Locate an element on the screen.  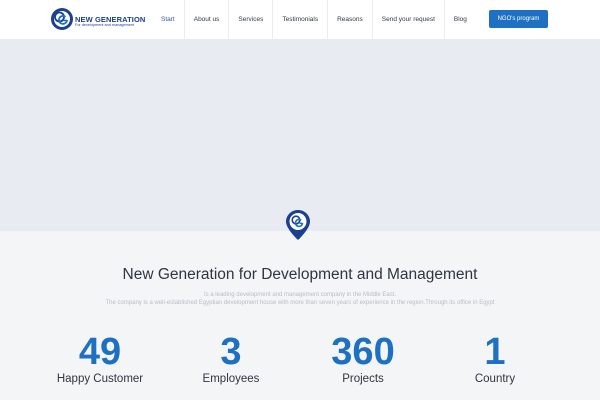
stat-label: Employees is located at coordinates (231, 379).